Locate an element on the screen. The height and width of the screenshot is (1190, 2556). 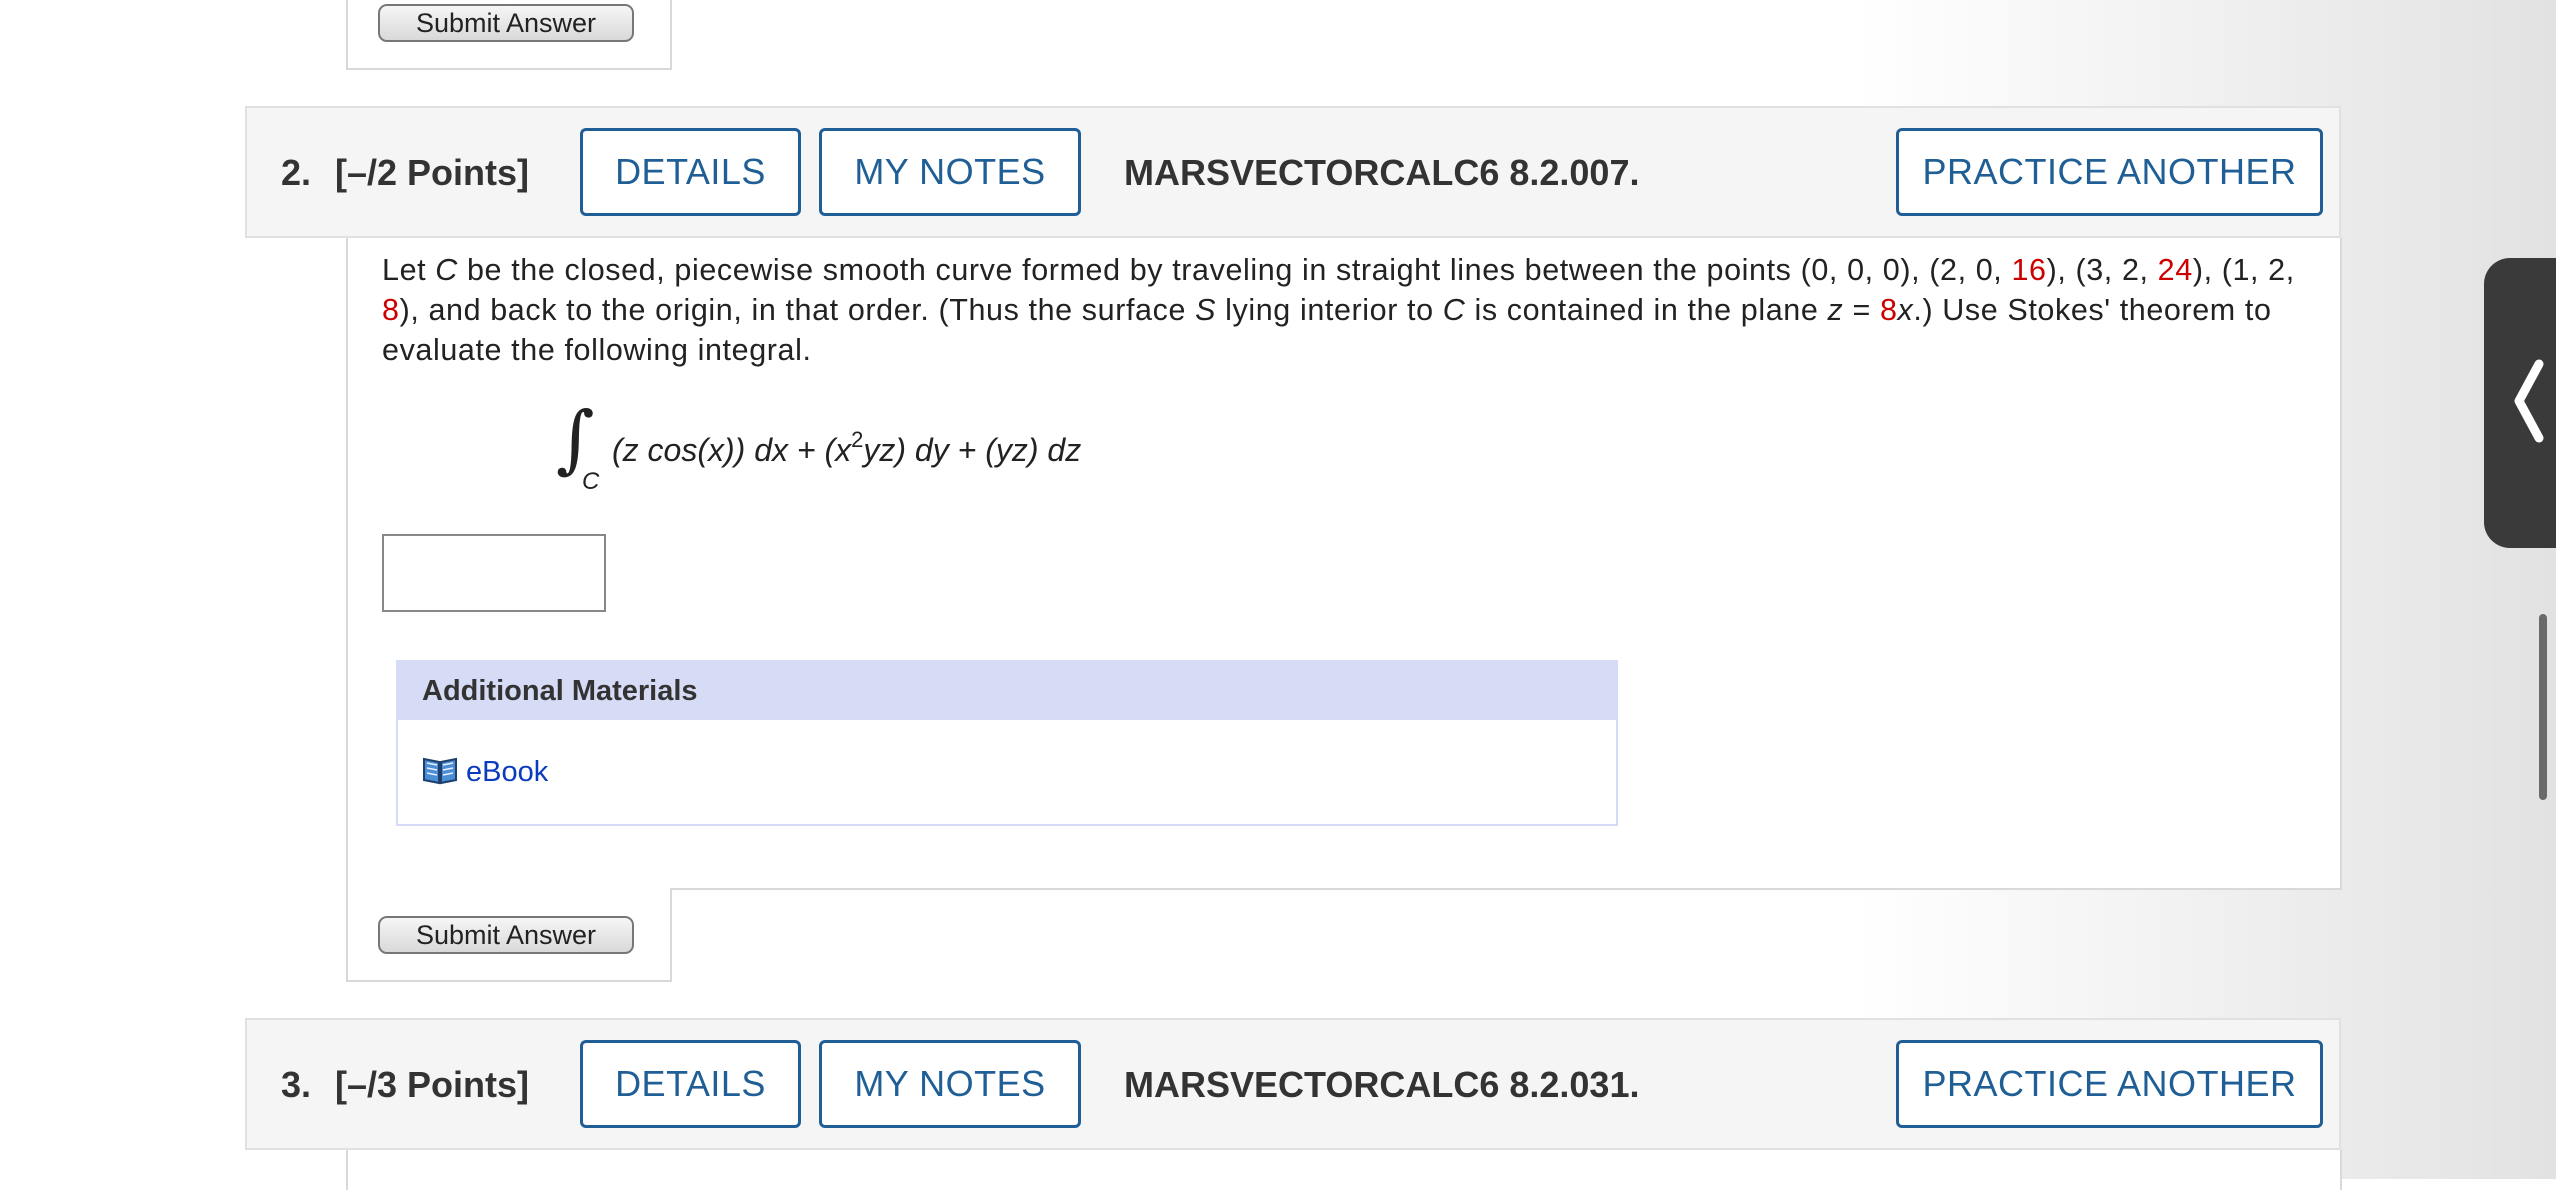
random-value: 16 is located at coordinates (2029, 270).